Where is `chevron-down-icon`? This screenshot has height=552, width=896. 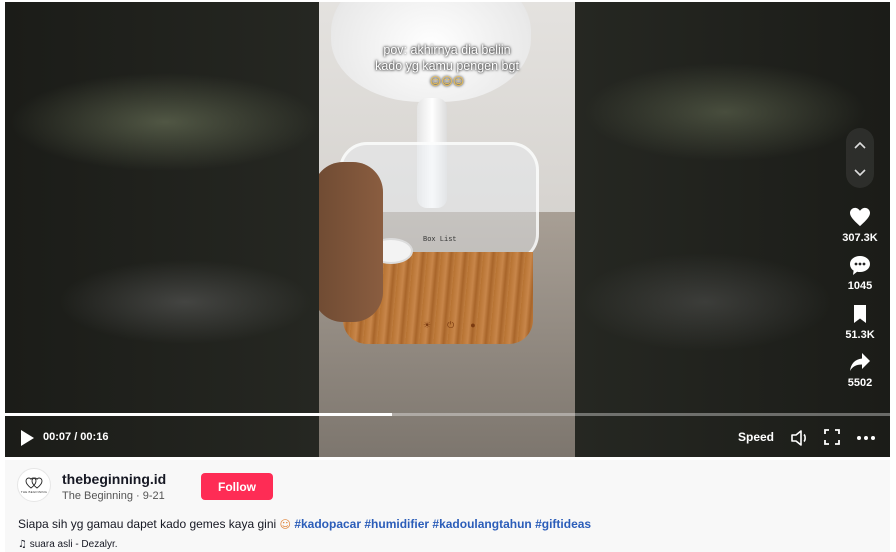
chevron-down-icon is located at coordinates (860, 173).